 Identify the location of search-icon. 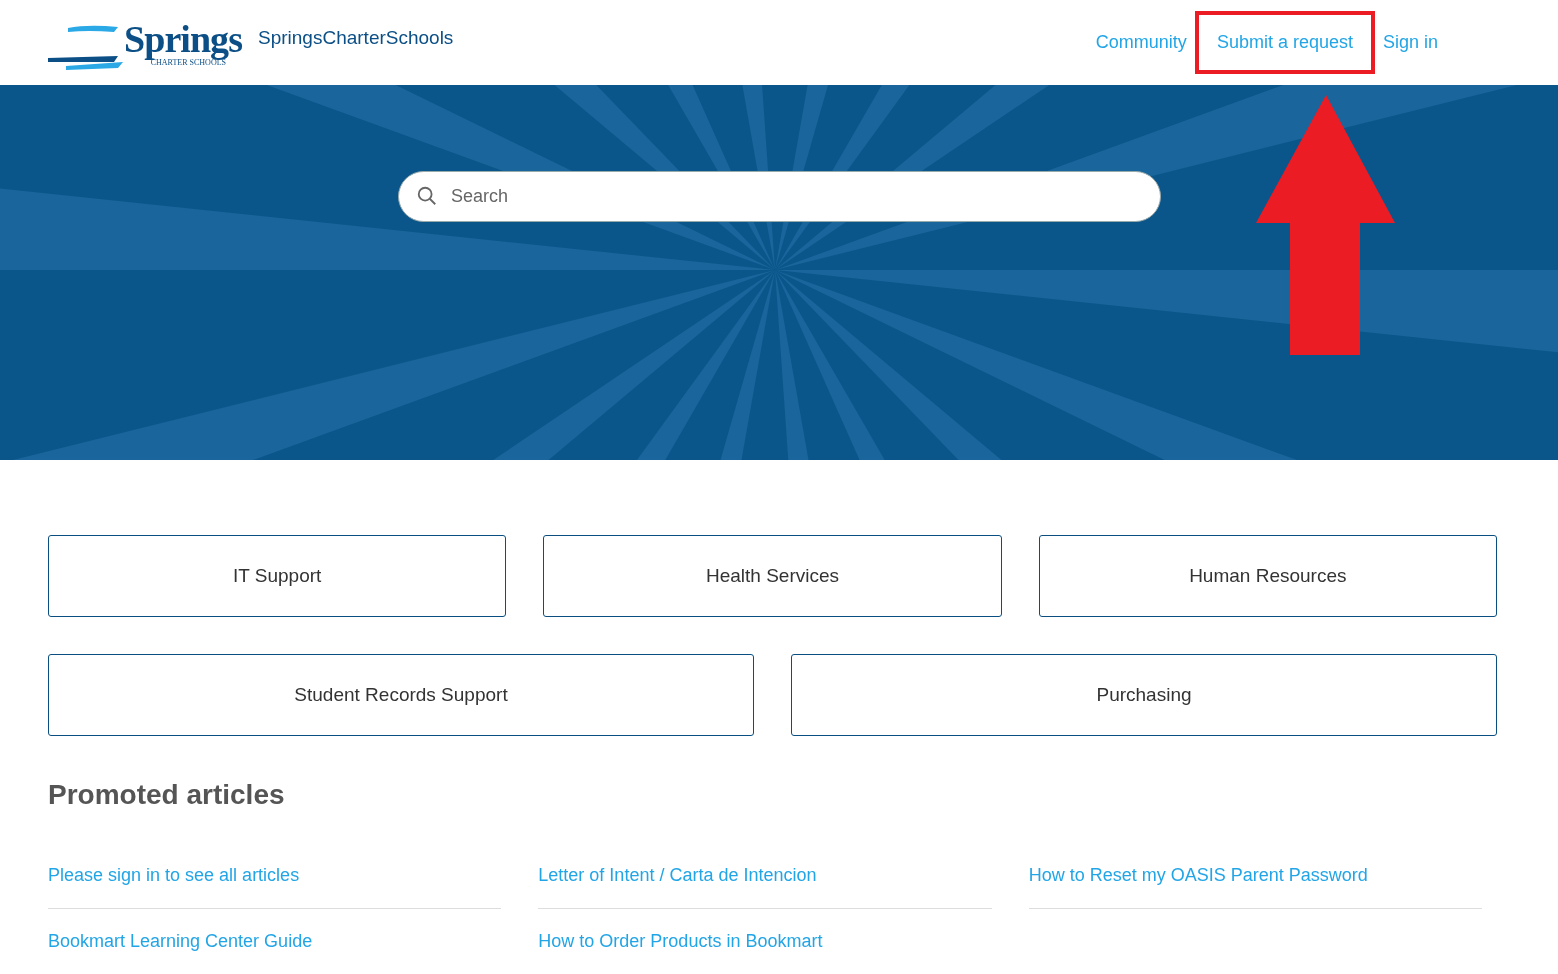
(427, 196).